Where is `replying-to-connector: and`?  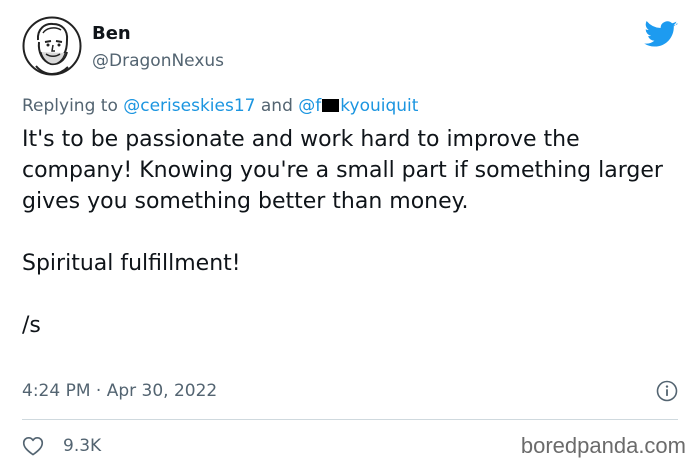 replying-to-connector: and is located at coordinates (277, 106).